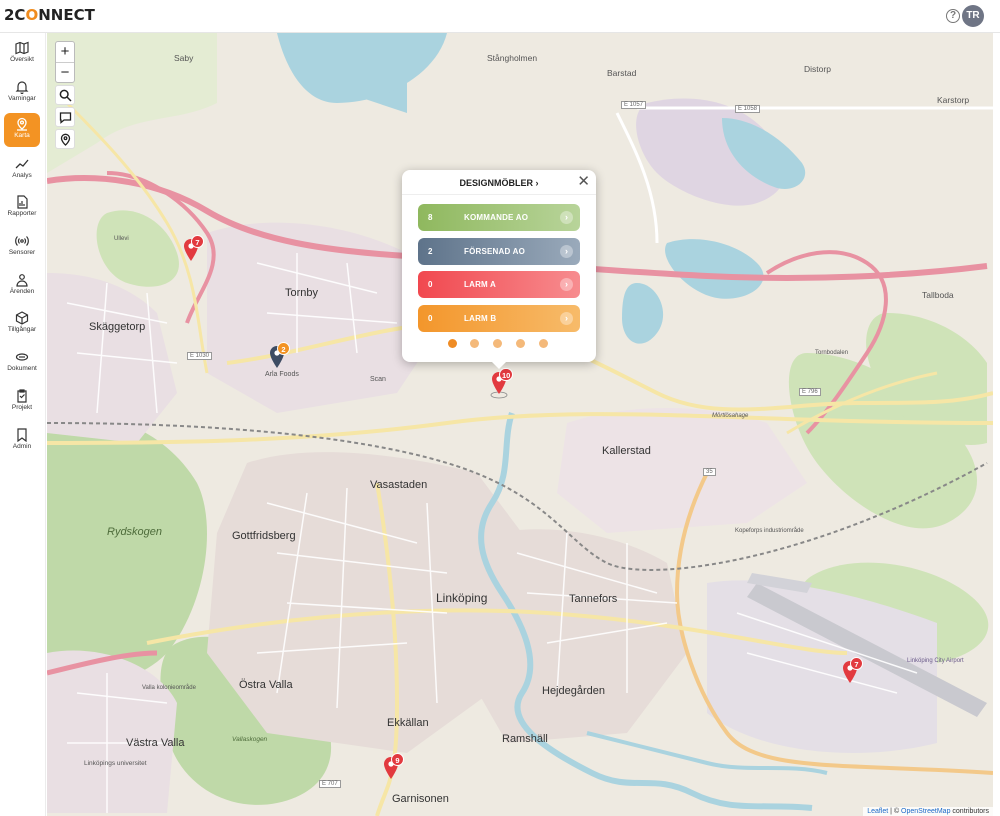  Describe the element at coordinates (378, 379) in the screenshot. I see `place-label: Scan` at that location.